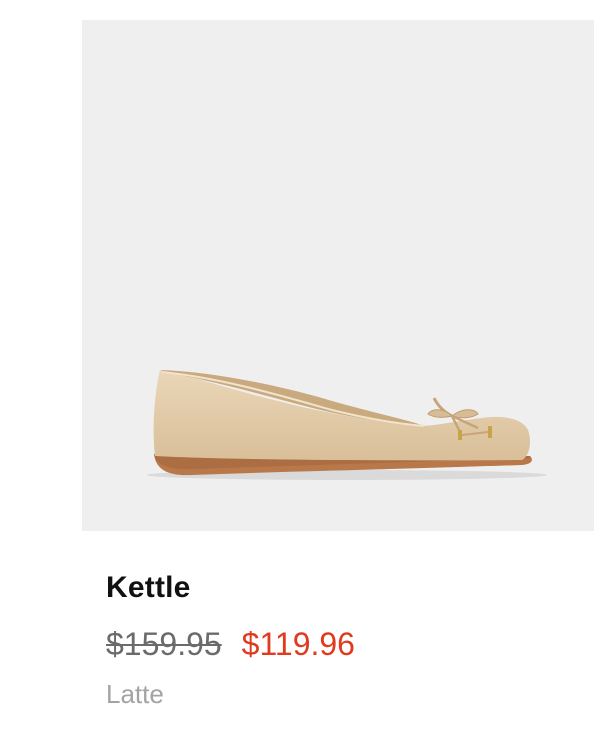  What do you see at coordinates (135, 694) in the screenshot?
I see `color-name: Latte` at bounding box center [135, 694].